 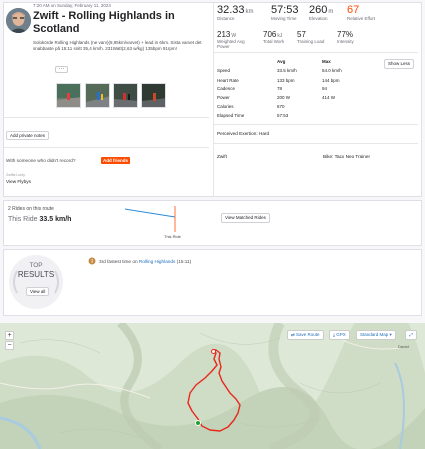 What do you see at coordinates (253, 115) in the screenshot?
I see `detail-row: Elapsed Time 57:53` at bounding box center [253, 115].